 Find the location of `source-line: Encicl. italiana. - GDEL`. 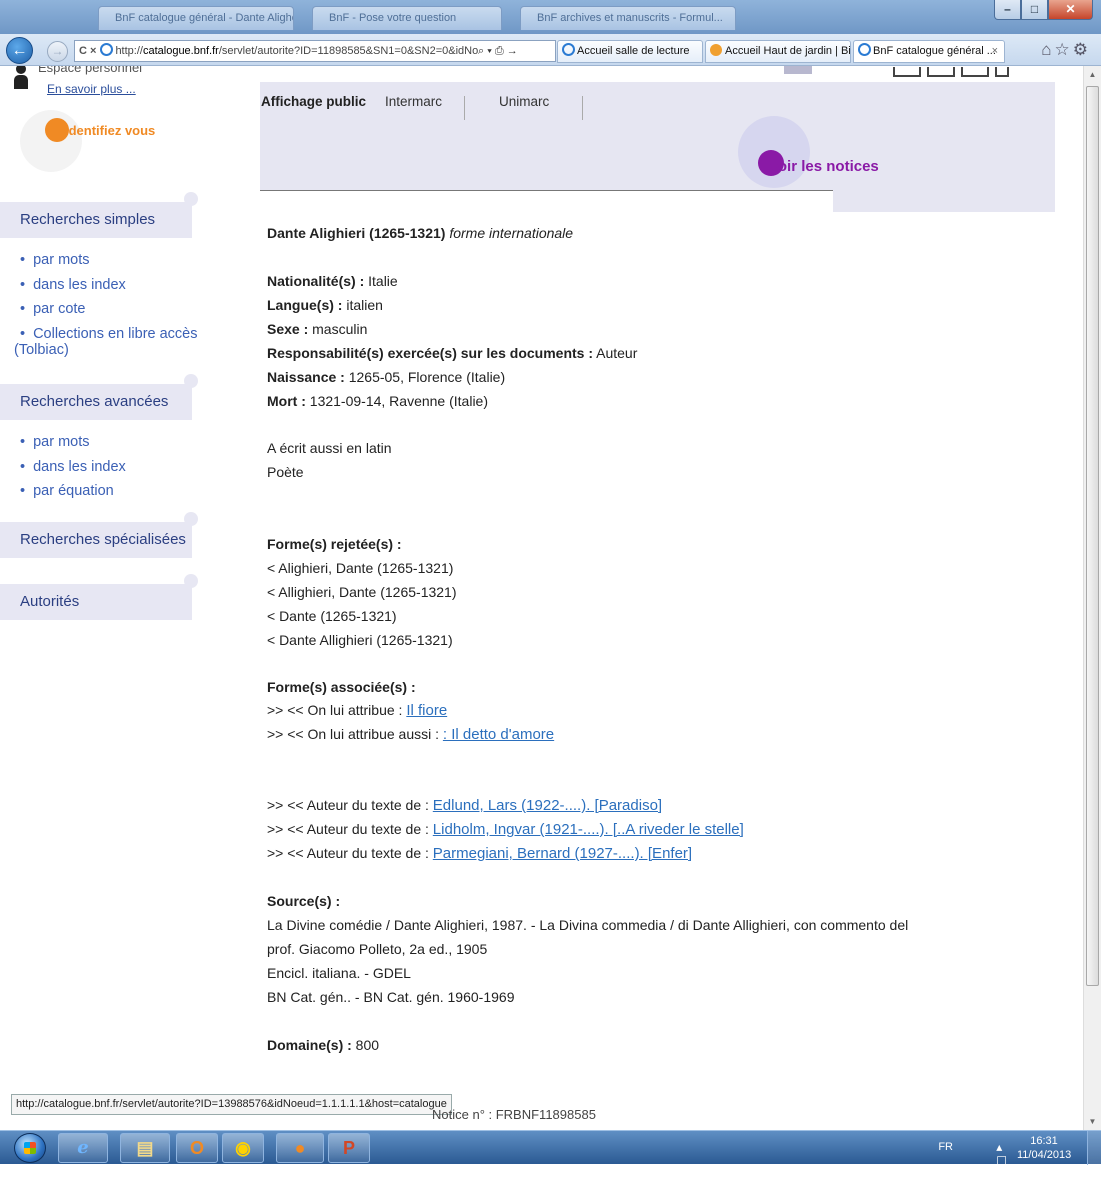

source-line: Encicl. italiana. - GDEL is located at coordinates (339, 973).